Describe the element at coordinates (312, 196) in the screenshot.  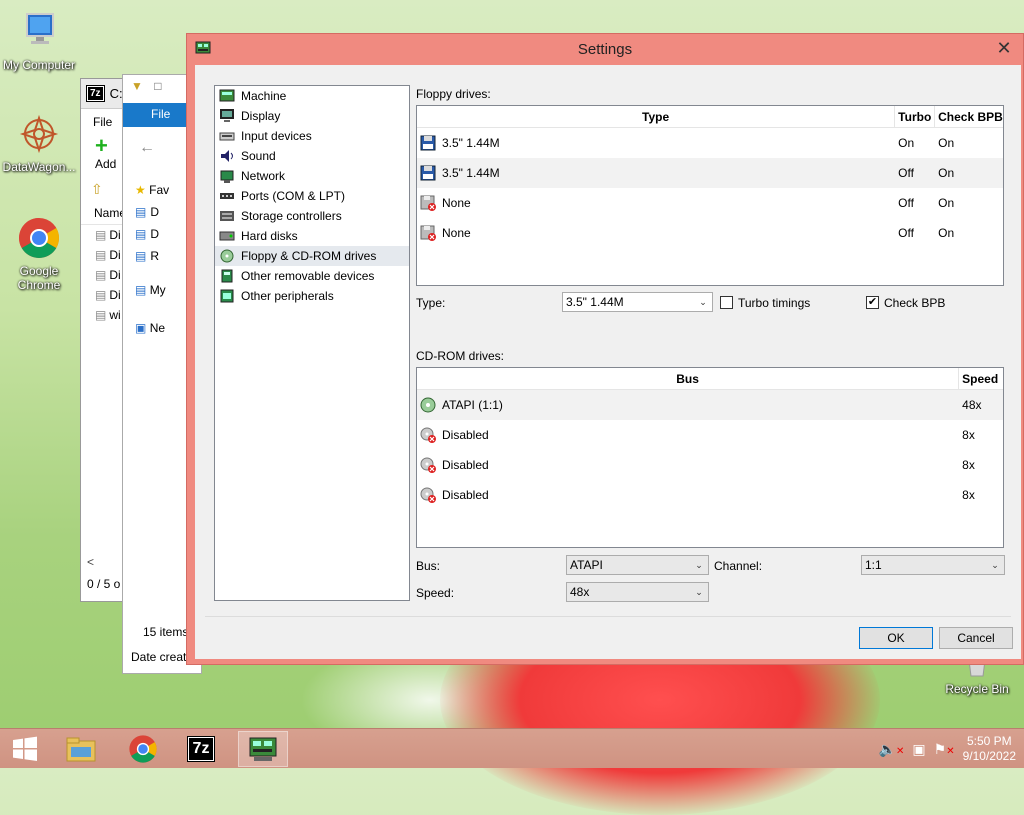
I see `category-item: Ports (COM & LPT)` at that location.